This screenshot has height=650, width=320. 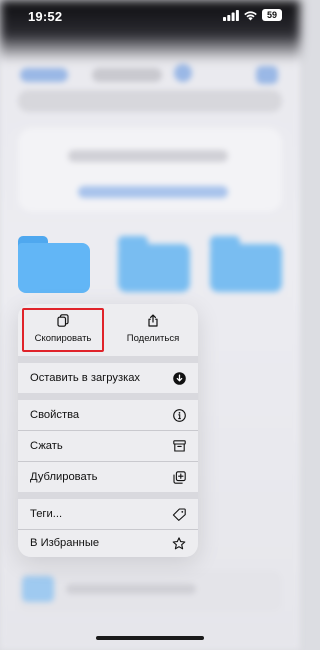 What do you see at coordinates (108, 415) in the screenshot?
I see `menu-item-properties: Свойства` at bounding box center [108, 415].